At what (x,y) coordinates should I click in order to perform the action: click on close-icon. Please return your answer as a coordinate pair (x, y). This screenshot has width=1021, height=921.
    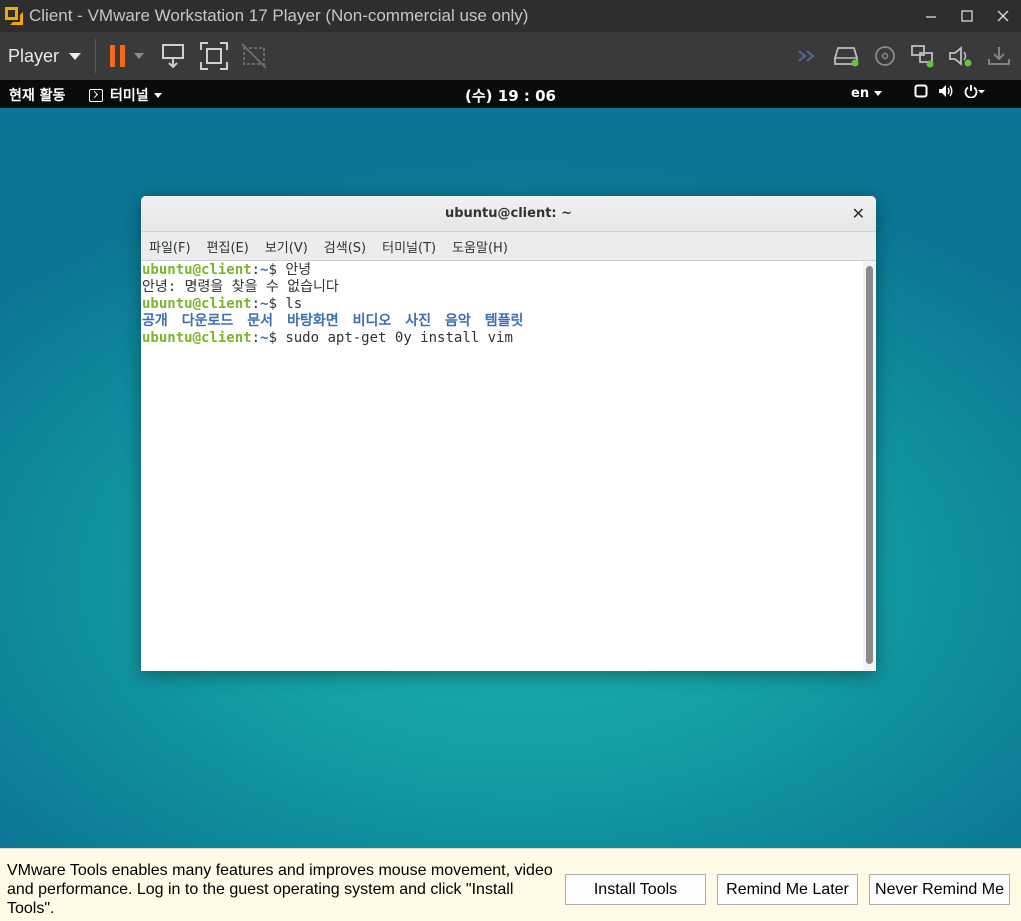
    Looking at the image, I should click on (1003, 16).